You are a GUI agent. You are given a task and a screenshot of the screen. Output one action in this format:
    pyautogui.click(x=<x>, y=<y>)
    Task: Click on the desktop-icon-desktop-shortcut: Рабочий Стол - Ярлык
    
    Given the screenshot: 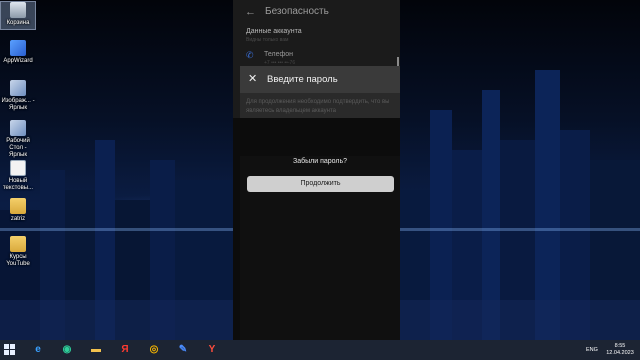 What is the action you would take?
    pyautogui.click(x=18, y=139)
    